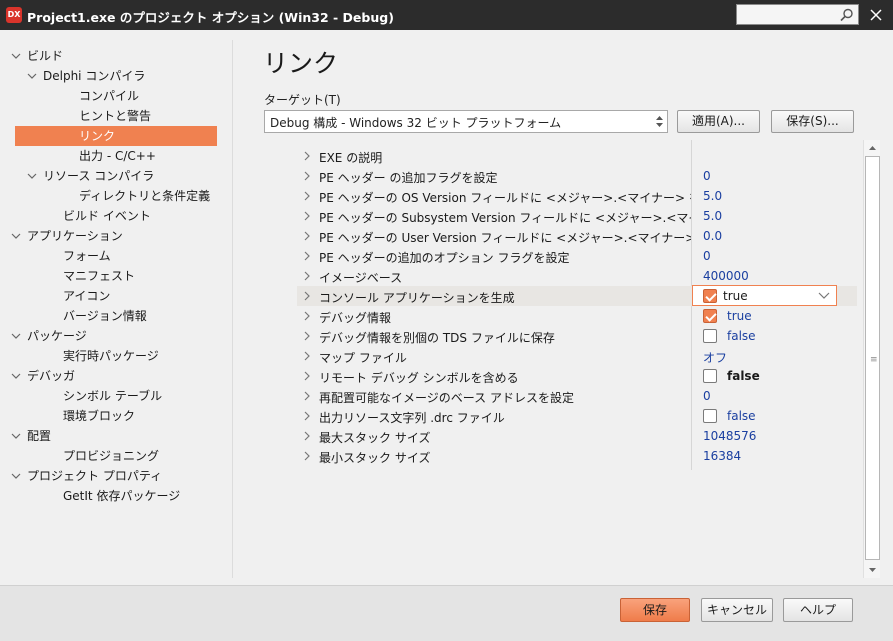  I want to click on tree-item: リンク, so click(116, 136).